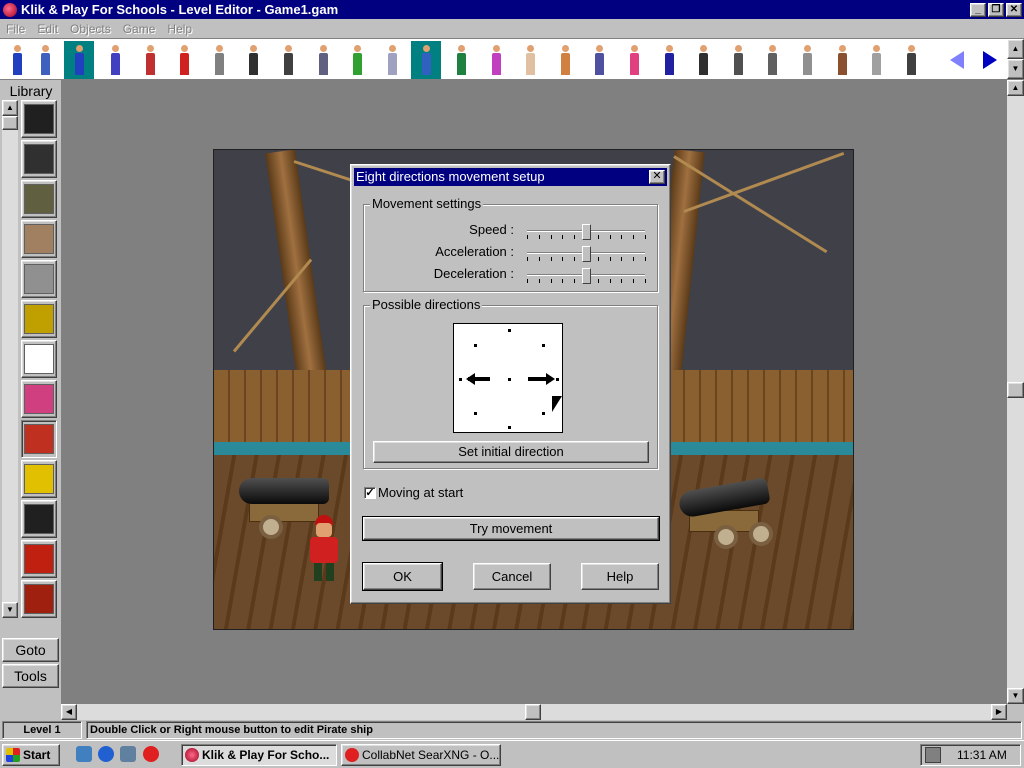 This screenshot has height=768, width=1024. What do you see at coordinates (957, 60) in the screenshot?
I see `scroll-left-icon` at bounding box center [957, 60].